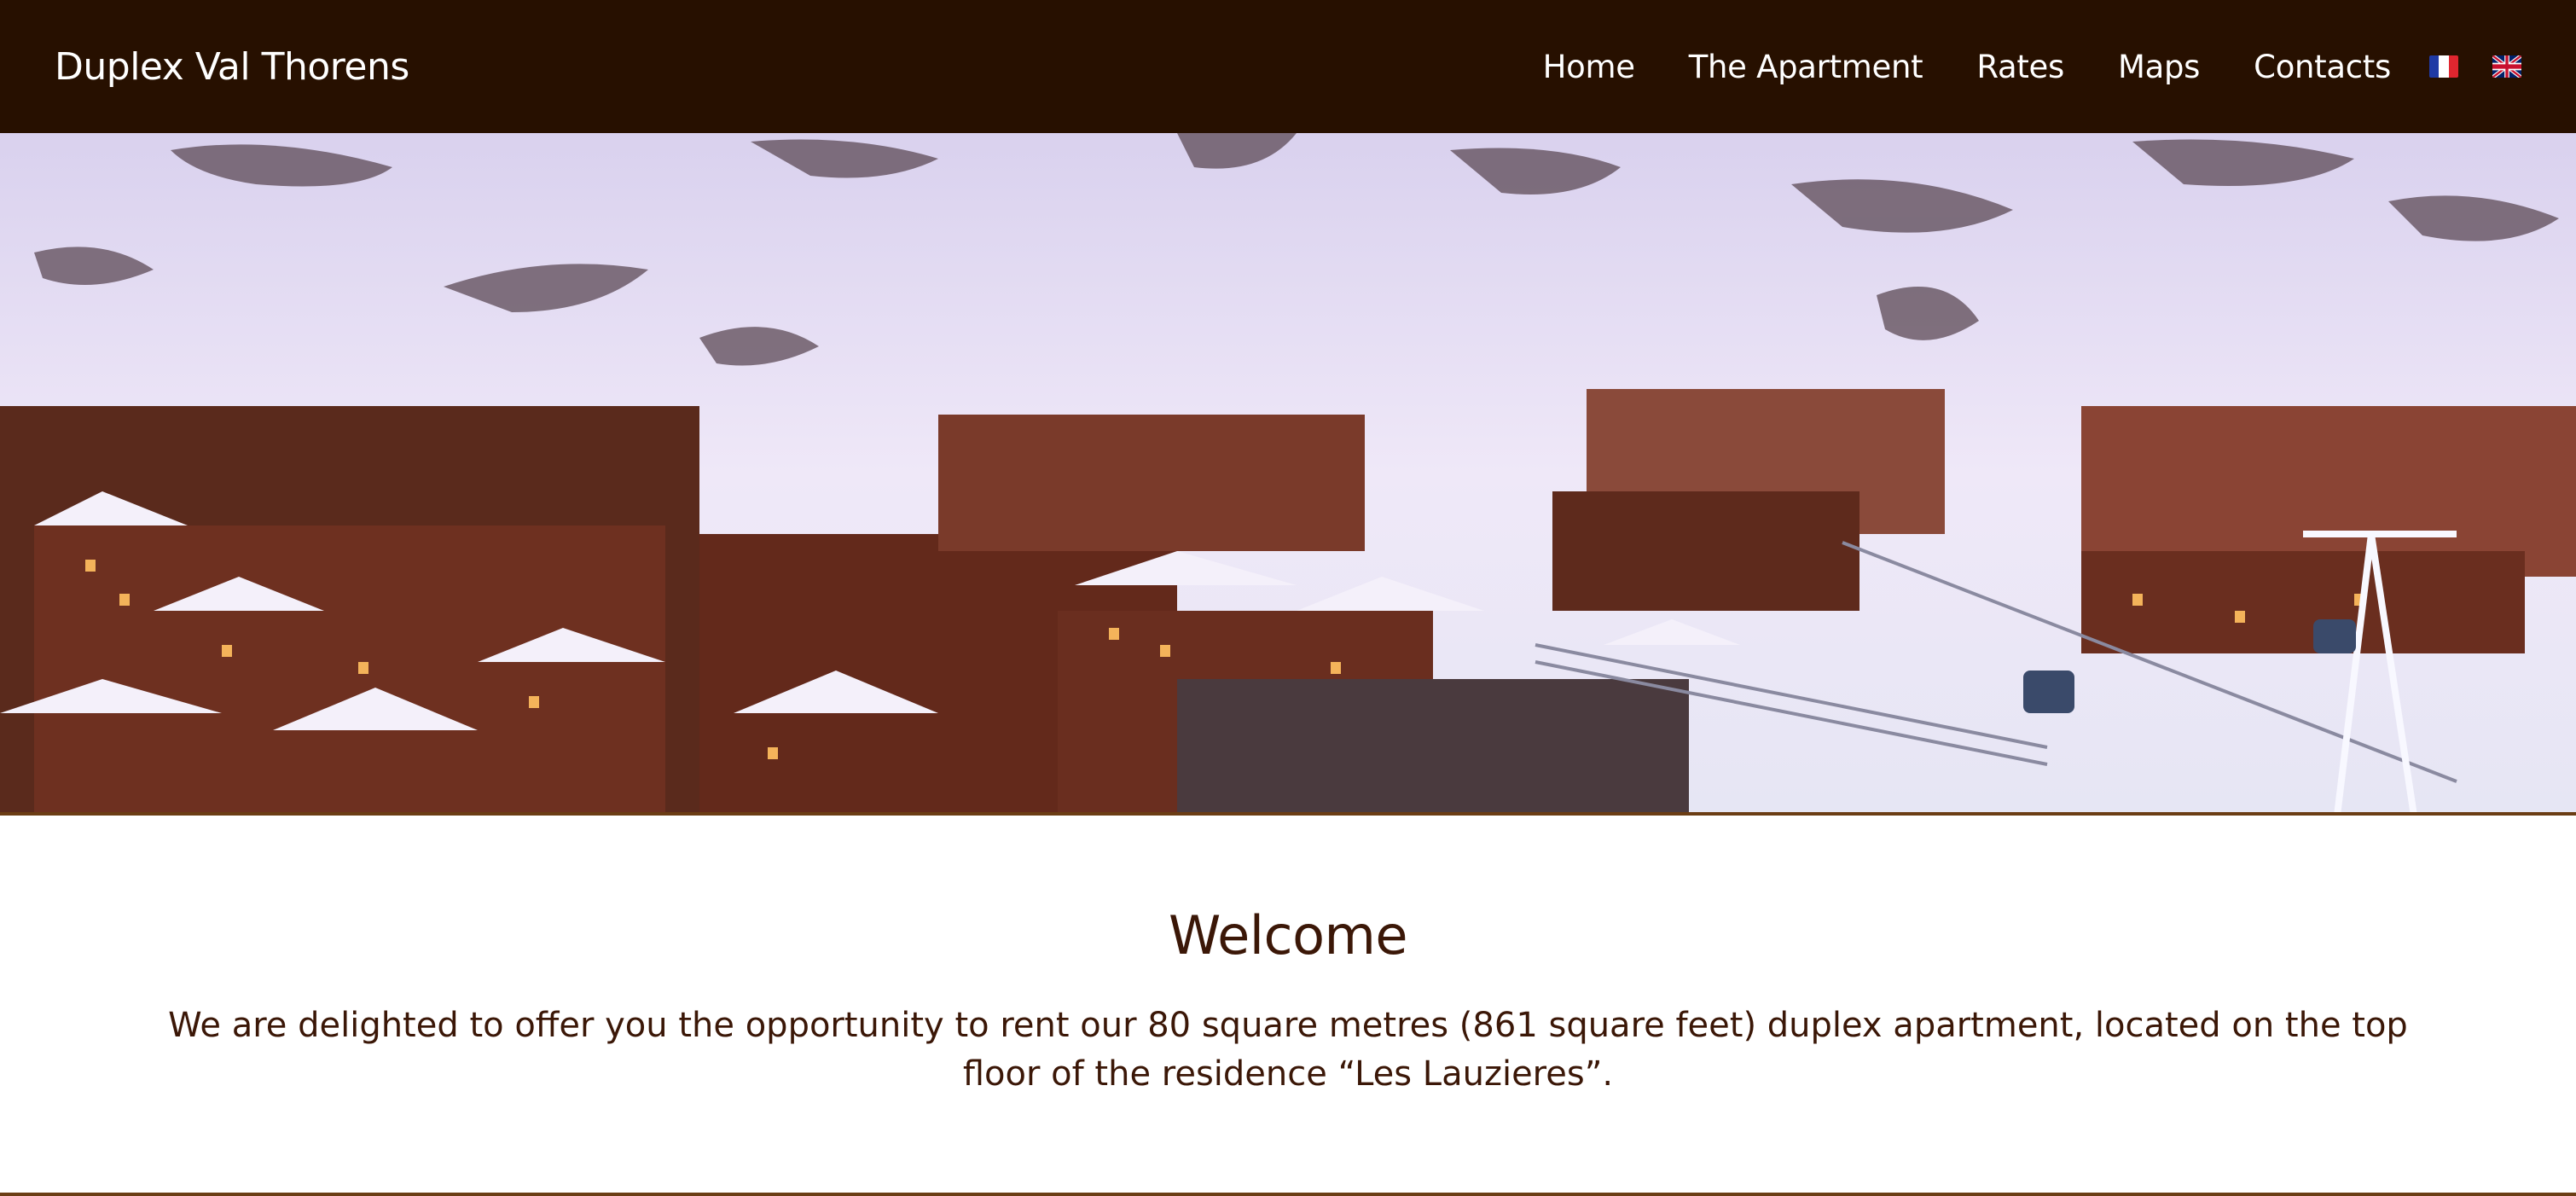  Describe the element at coordinates (2020, 67) in the screenshot. I see `nav-rates: Rates` at that location.